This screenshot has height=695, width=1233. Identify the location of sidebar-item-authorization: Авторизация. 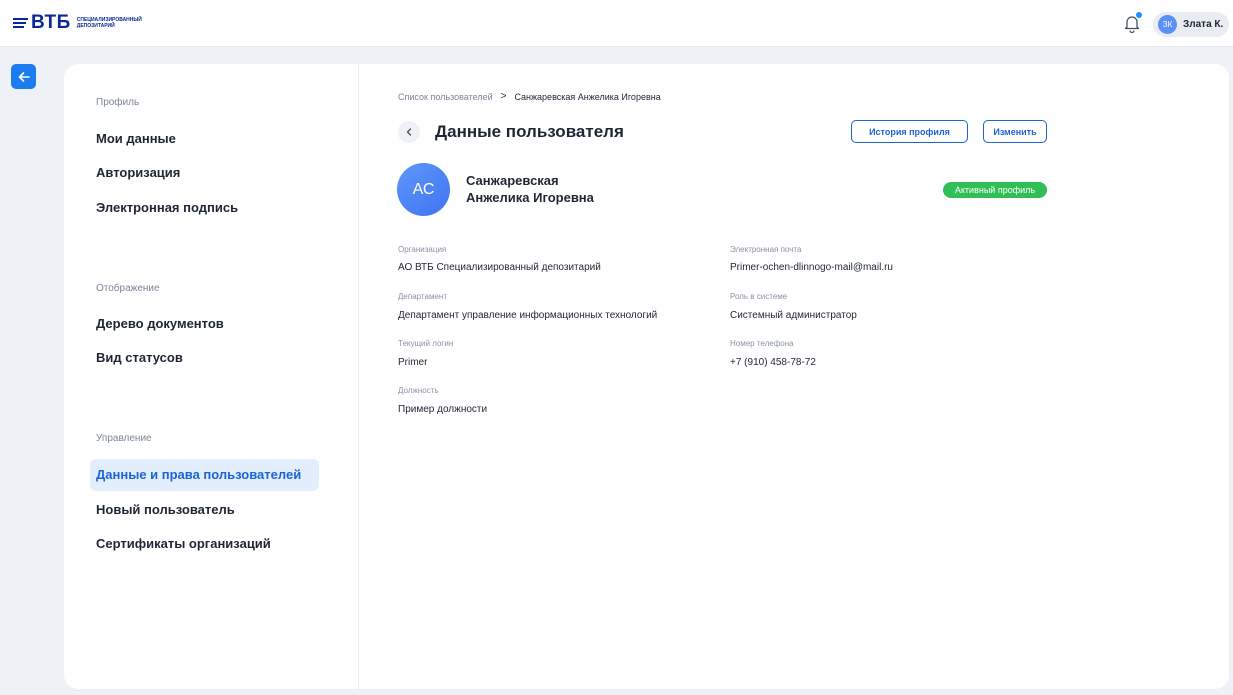
(204, 173).